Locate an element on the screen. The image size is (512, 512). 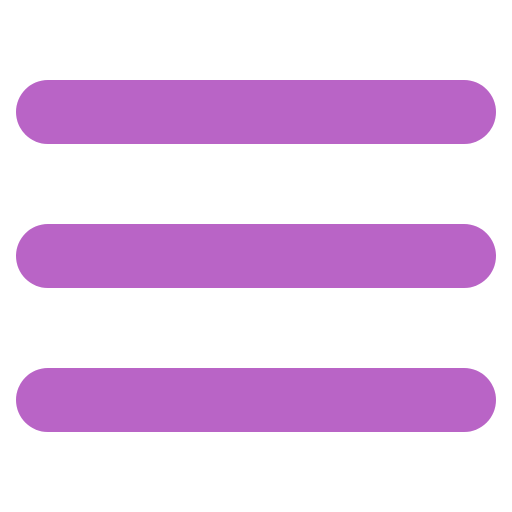
menu-bar-middle is located at coordinates (256, 256).